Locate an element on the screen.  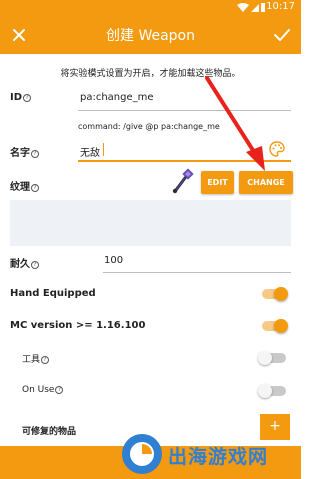
watermark: 出海游戏网 is located at coordinates (208, 454).